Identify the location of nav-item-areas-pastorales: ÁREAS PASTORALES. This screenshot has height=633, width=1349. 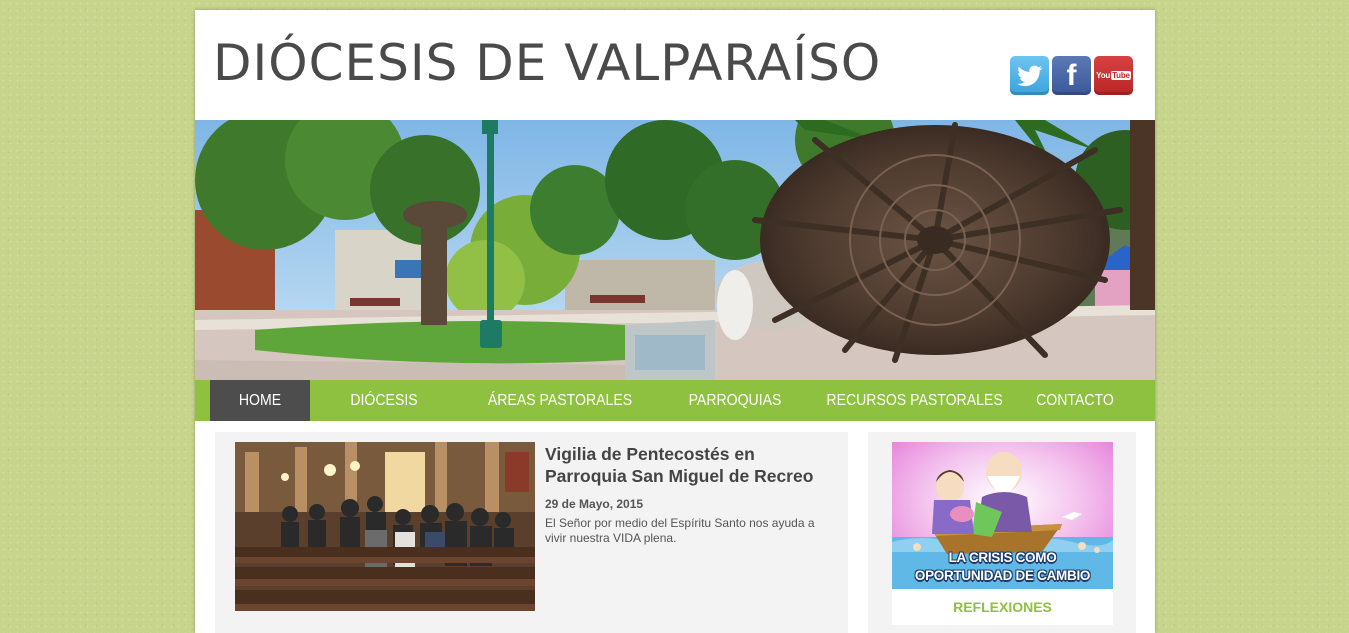
(560, 400).